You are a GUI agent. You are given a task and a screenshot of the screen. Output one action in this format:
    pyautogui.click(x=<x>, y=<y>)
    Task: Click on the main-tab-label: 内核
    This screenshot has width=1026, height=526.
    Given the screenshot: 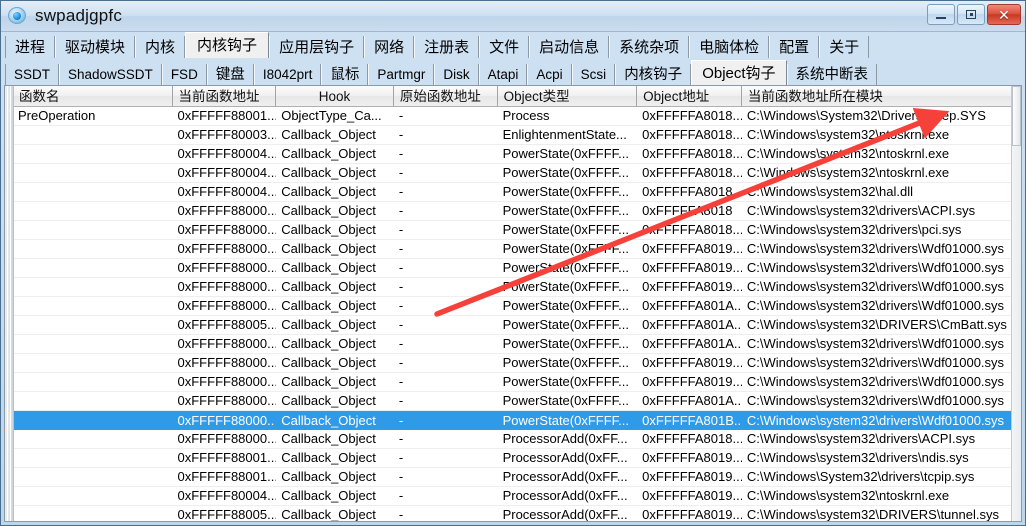 What is the action you would take?
    pyautogui.click(x=160, y=47)
    